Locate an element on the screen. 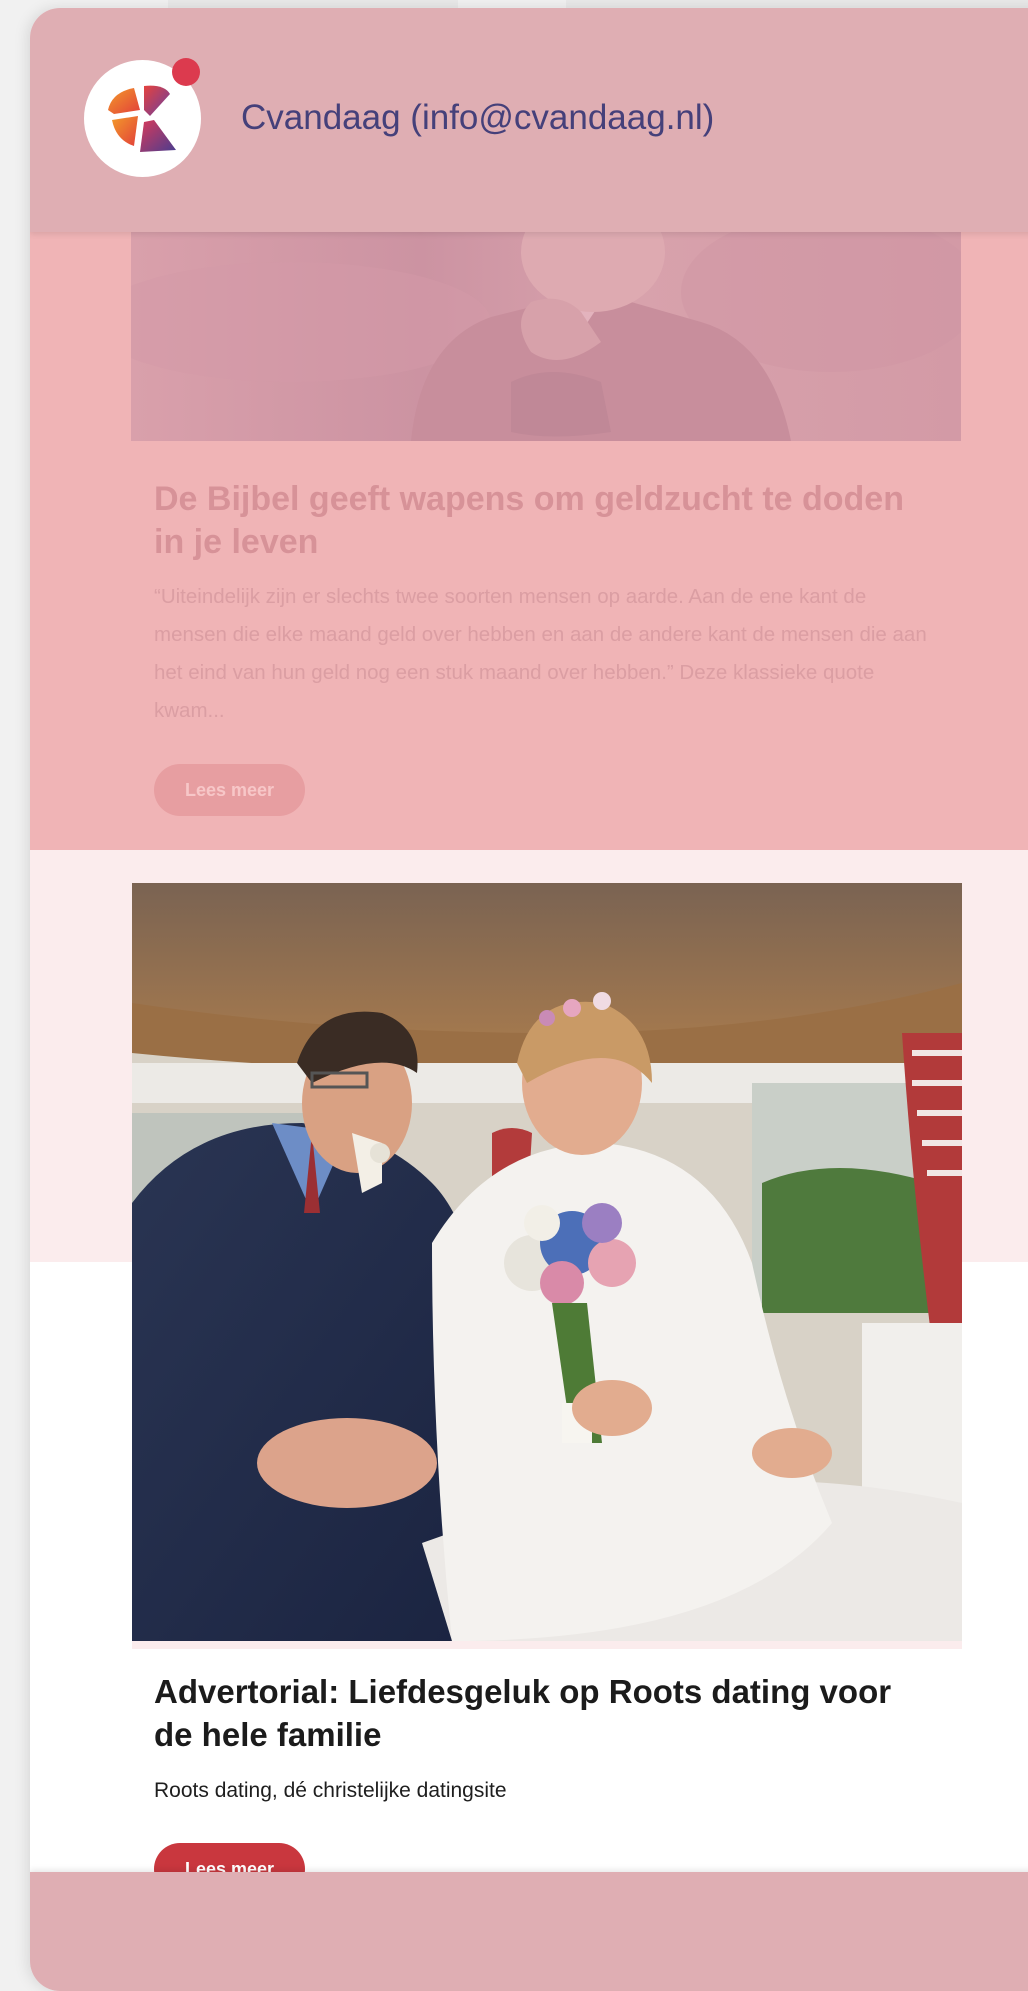  man-portrait-image is located at coordinates (546, 336).